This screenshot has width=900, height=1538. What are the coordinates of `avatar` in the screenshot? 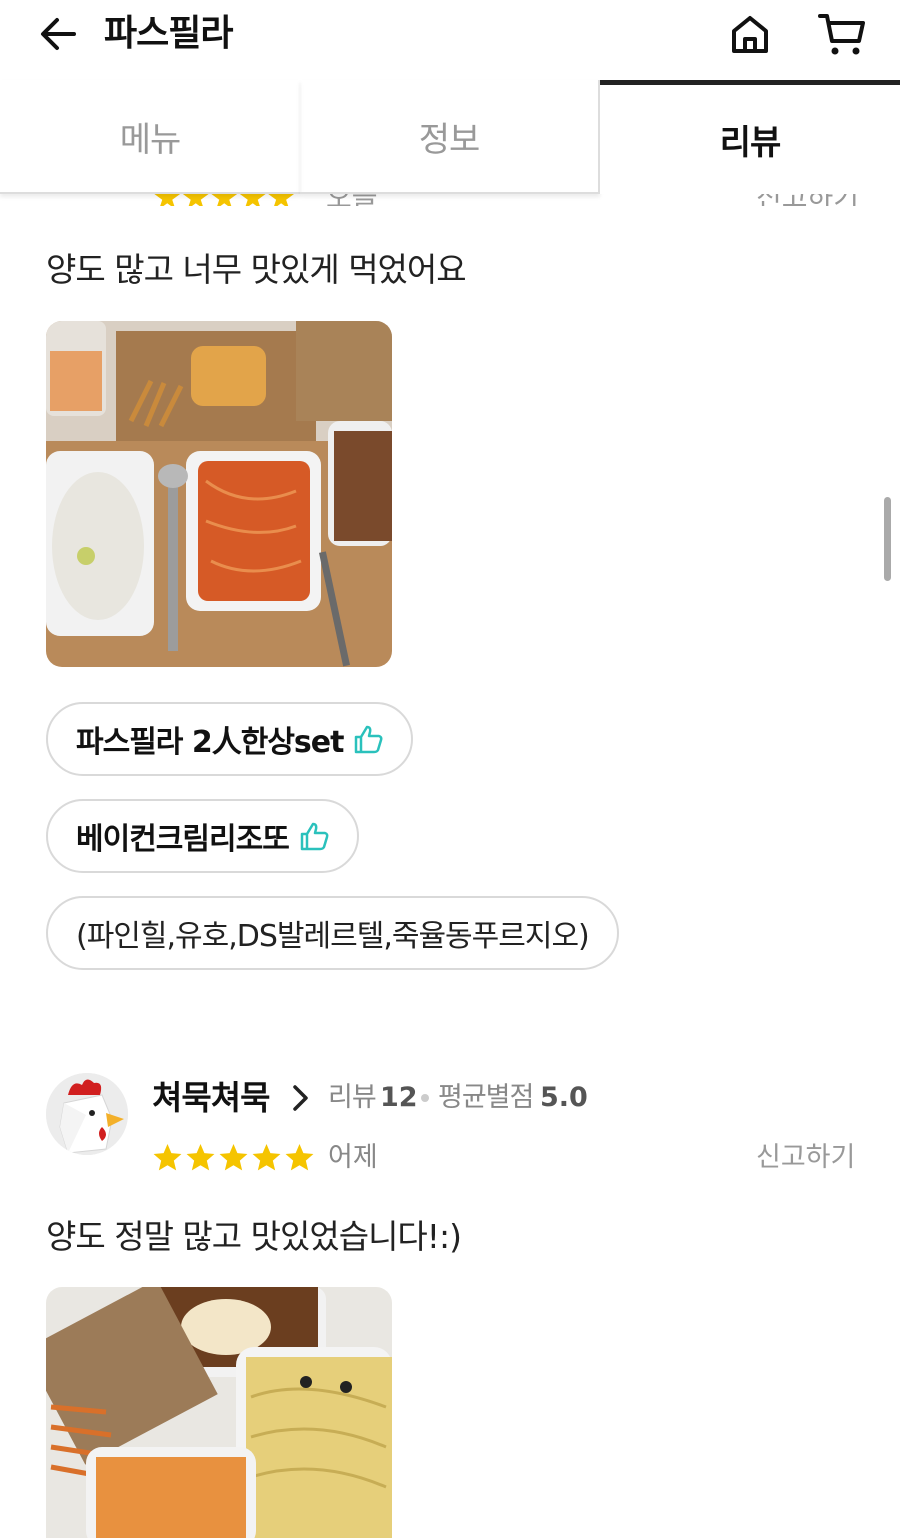 It's located at (87, 1114).